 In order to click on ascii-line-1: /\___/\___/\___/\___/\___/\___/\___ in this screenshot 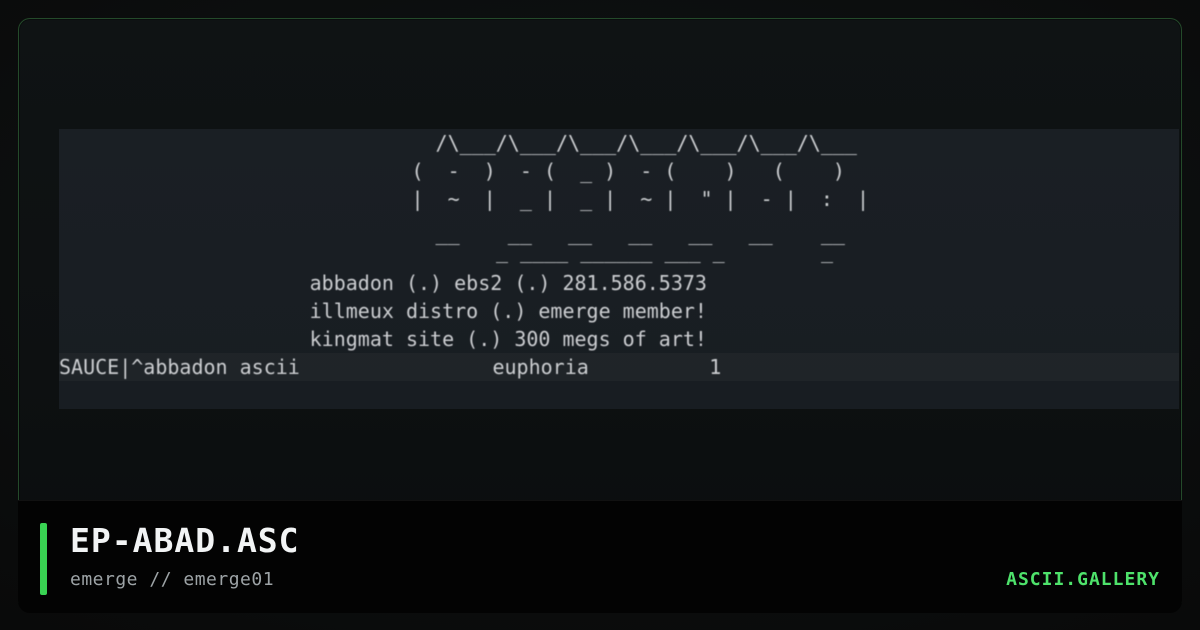, I will do `click(568, 143)`.